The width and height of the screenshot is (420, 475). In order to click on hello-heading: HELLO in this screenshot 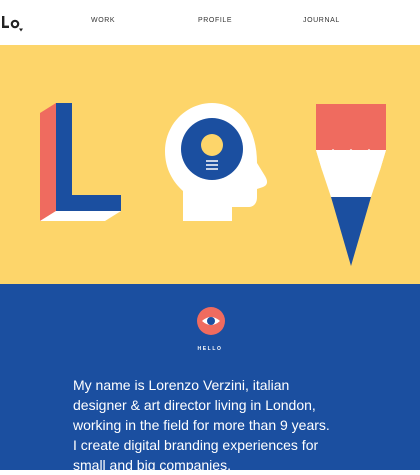, I will do `click(210, 349)`.